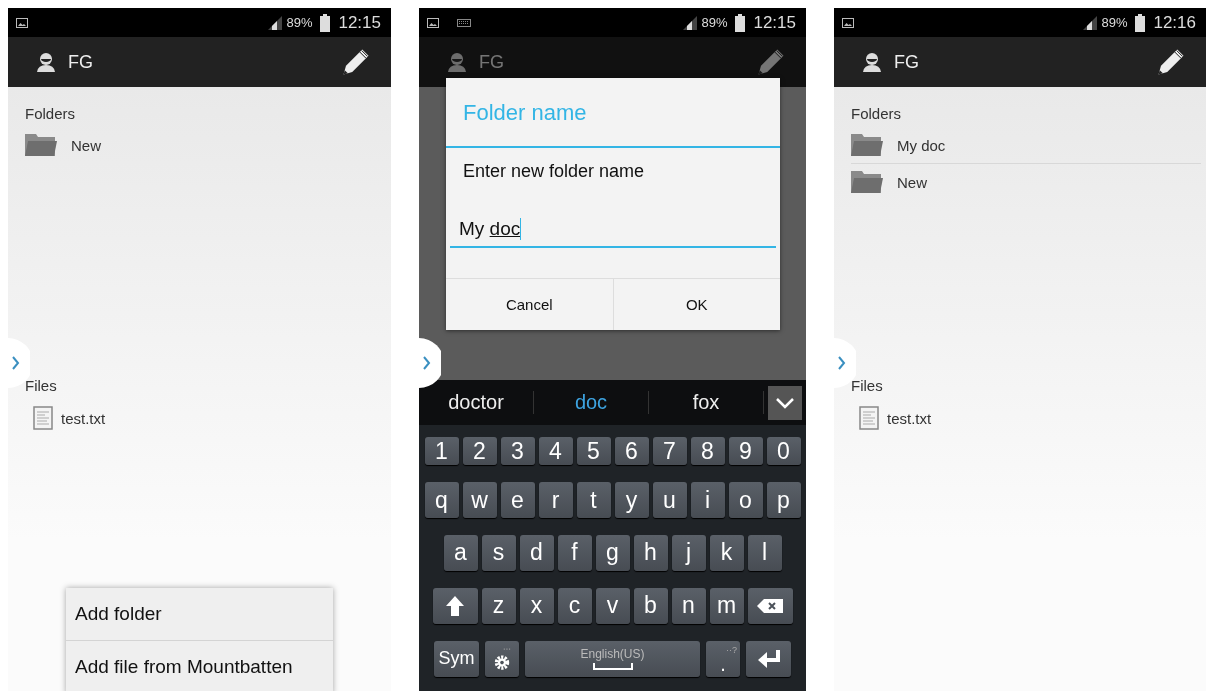 This screenshot has width=1206, height=691. Describe the element at coordinates (696, 304) in the screenshot. I see `dialog-button: OK` at that location.